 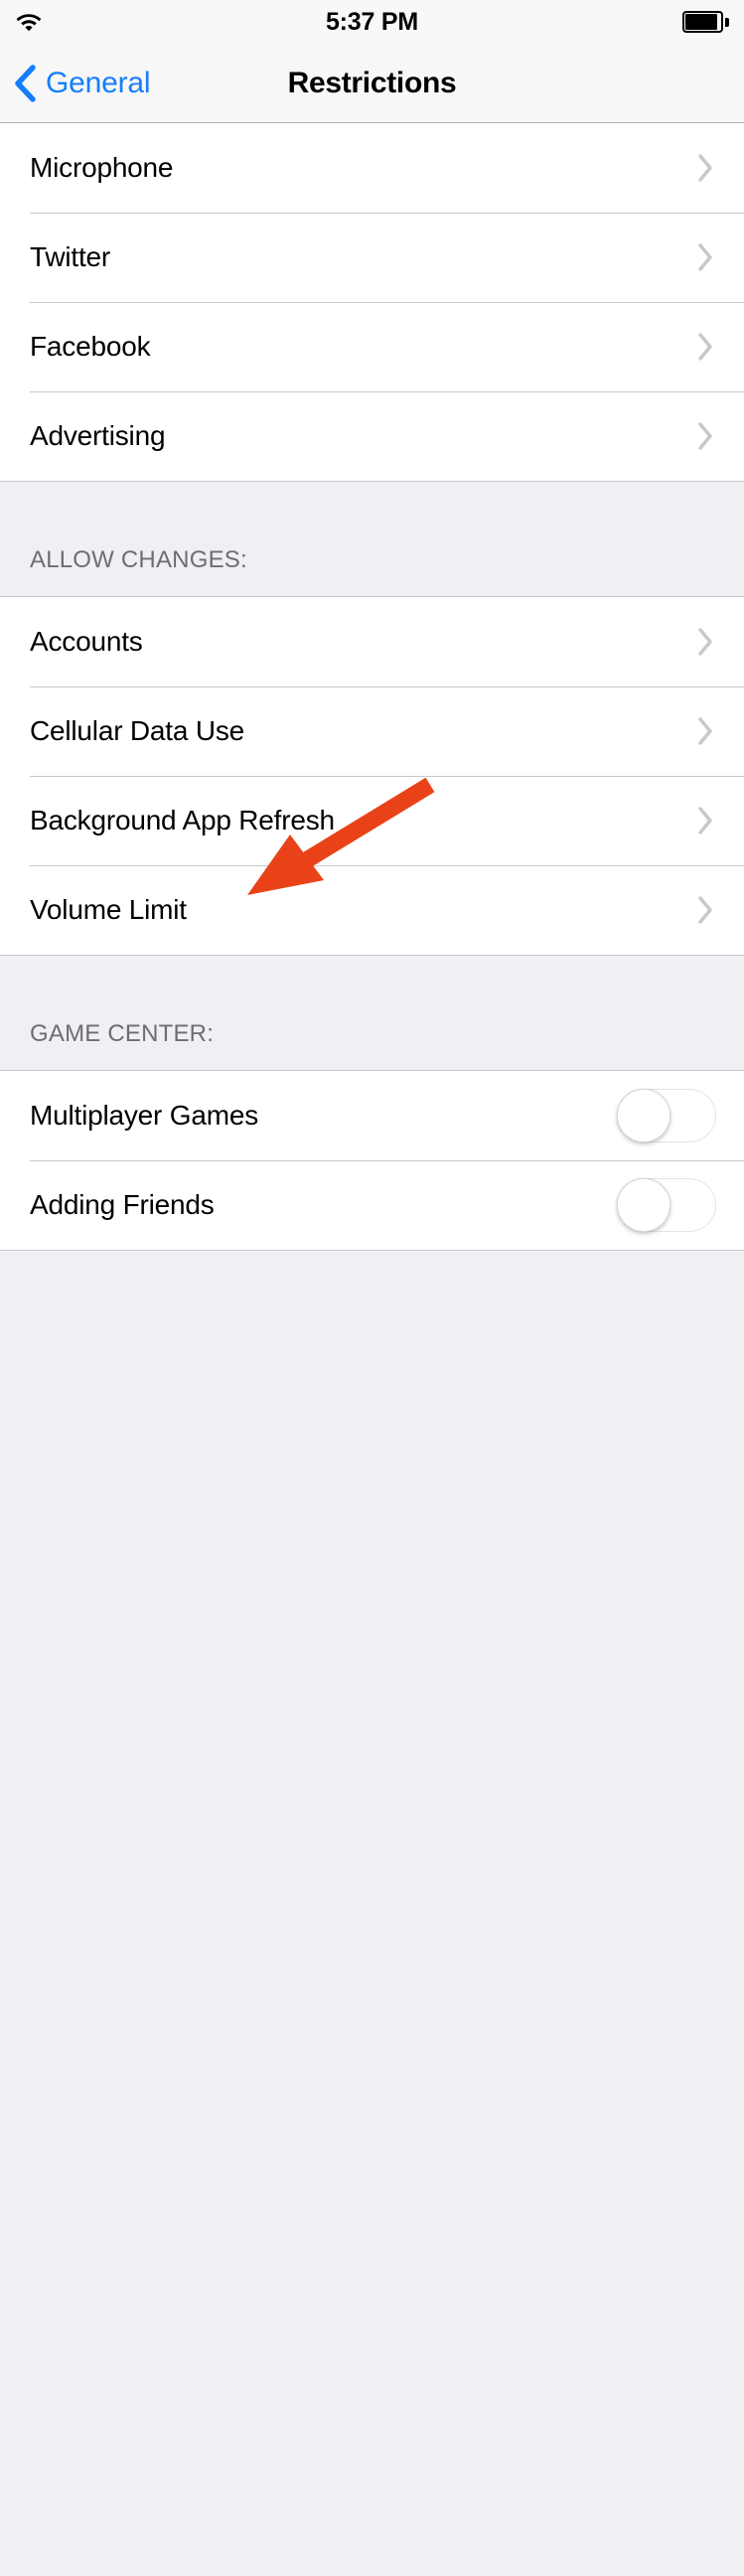 What do you see at coordinates (372, 168) in the screenshot?
I see `list-item: Microphone` at bounding box center [372, 168].